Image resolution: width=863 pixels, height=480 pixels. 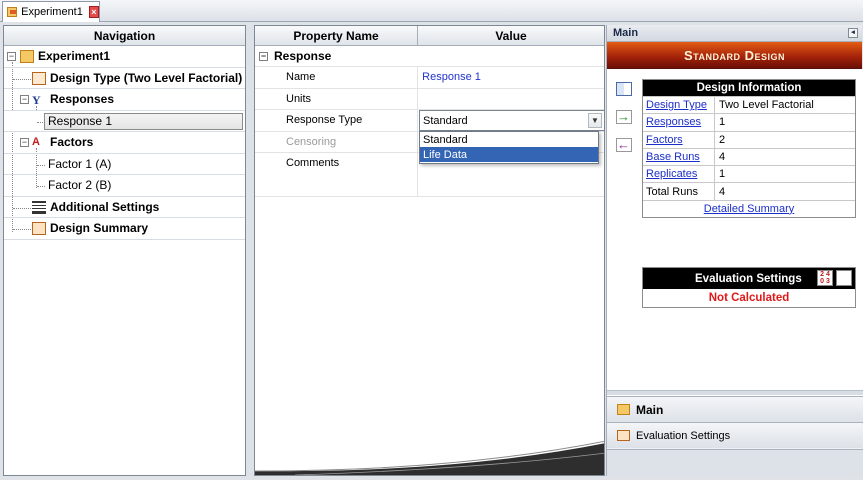 I want to click on nav-item-label: Design Type (Two Level Factorial), so click(x=146, y=77).